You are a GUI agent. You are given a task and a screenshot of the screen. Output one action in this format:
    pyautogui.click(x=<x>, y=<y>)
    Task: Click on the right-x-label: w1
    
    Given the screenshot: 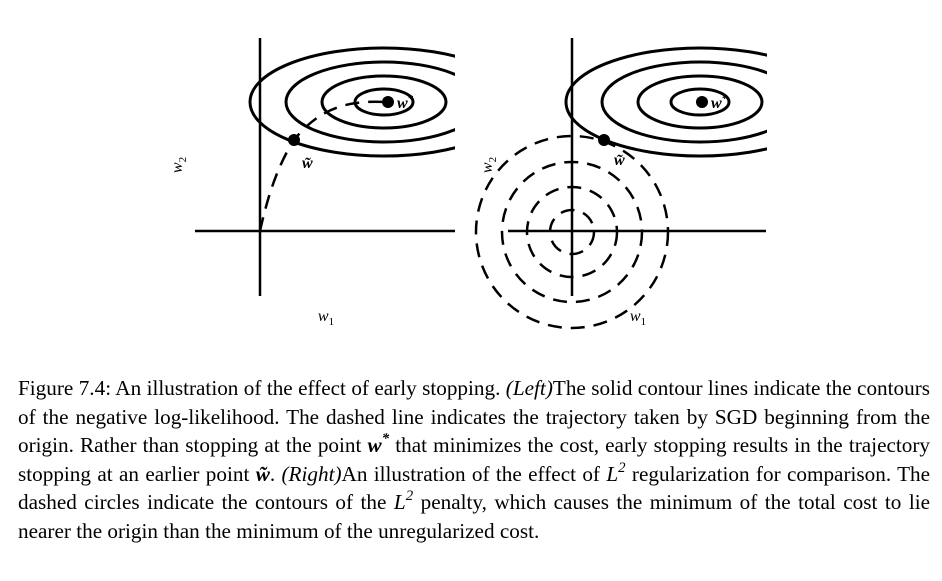 What is the action you would take?
    pyautogui.click(x=638, y=318)
    